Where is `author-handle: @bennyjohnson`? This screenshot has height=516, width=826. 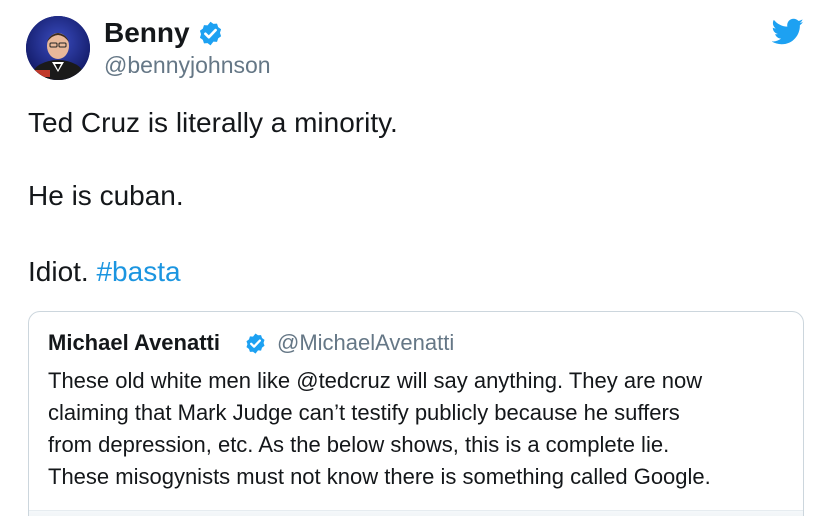
author-handle: @bennyjohnson is located at coordinates (187, 65).